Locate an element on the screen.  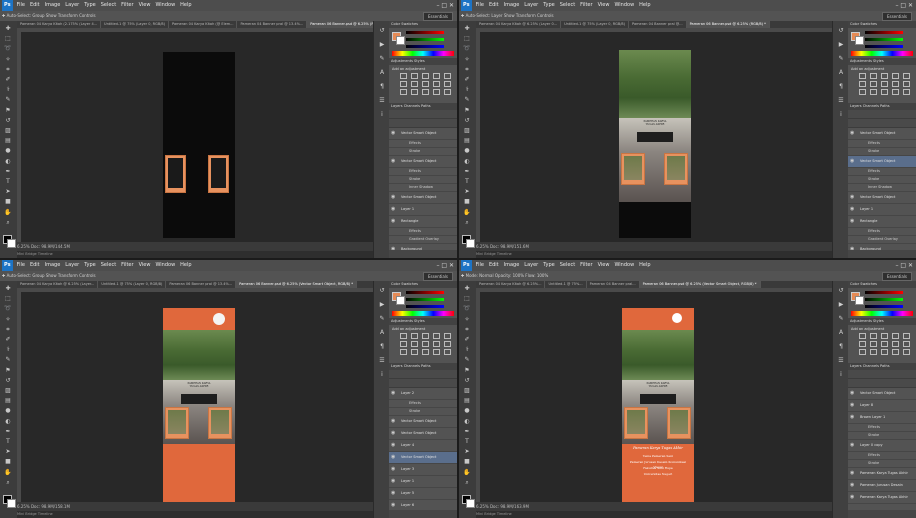
info-panel-icon: i is located at coordinates (841, 114).